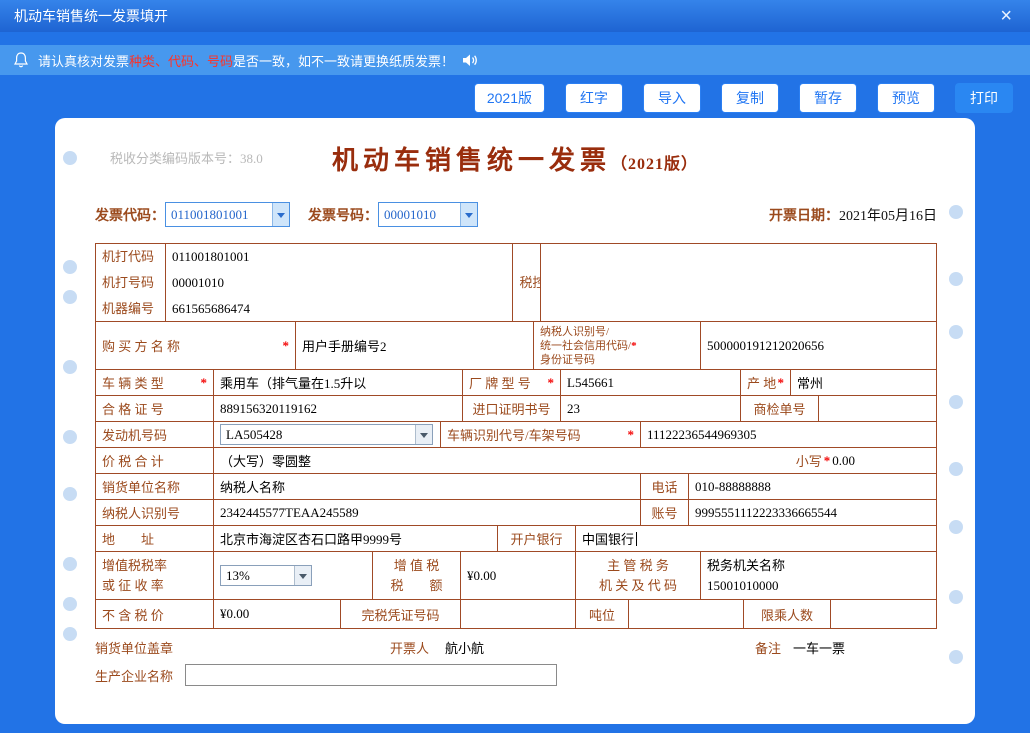 The width and height of the screenshot is (1030, 733). I want to click on import-button: 导入, so click(672, 98).